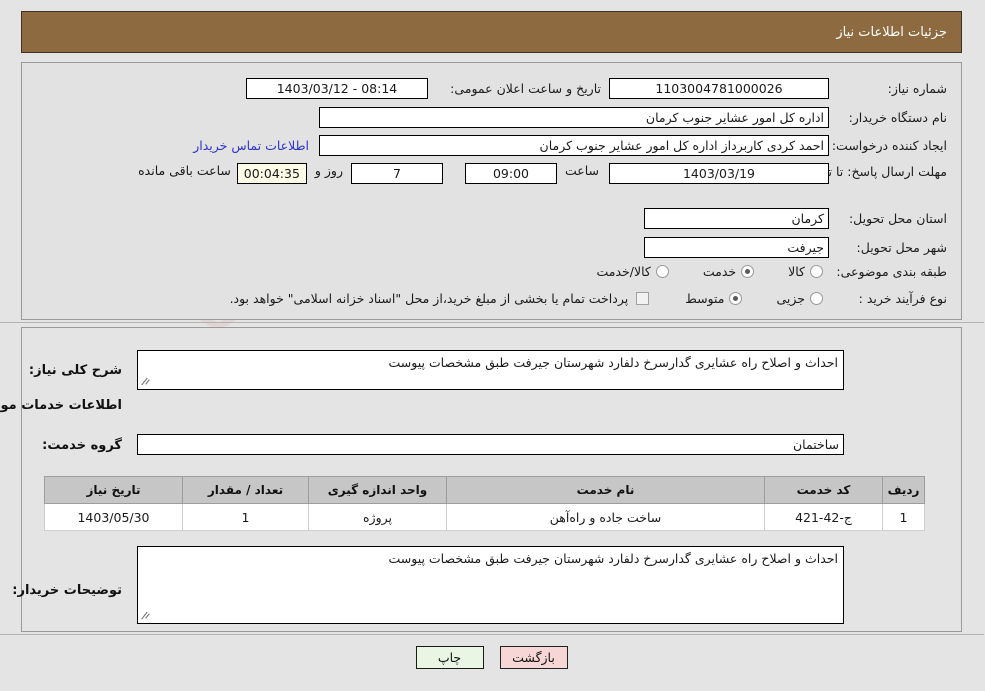 The height and width of the screenshot is (691, 985). What do you see at coordinates (797, 271) in the screenshot?
I see `radio-label-kala: کالا` at bounding box center [797, 271].